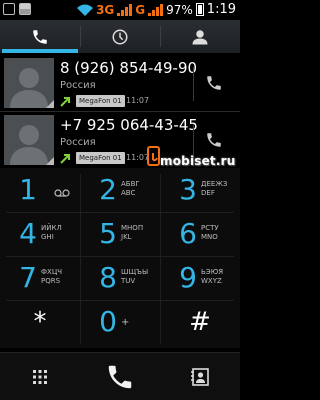  I want to click on key-digit: 2, so click(108, 189).